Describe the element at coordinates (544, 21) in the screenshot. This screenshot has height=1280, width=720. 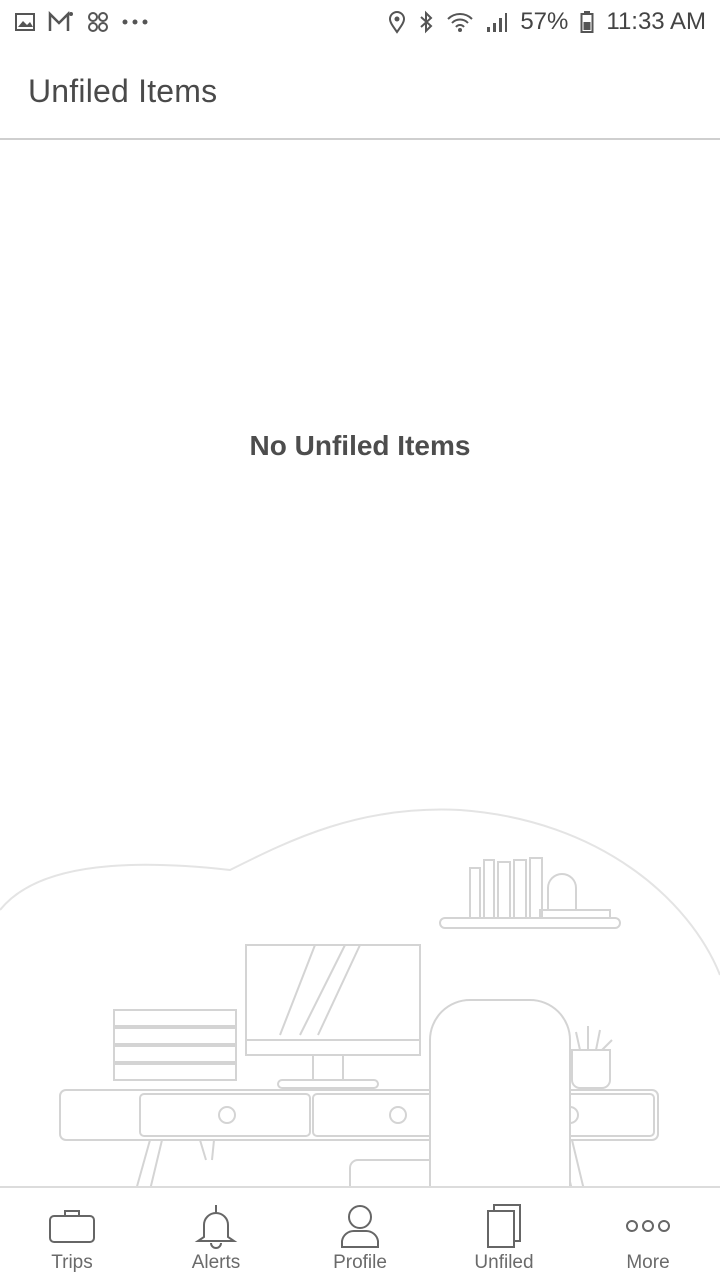
I see `battery-percent: 57%` at that location.